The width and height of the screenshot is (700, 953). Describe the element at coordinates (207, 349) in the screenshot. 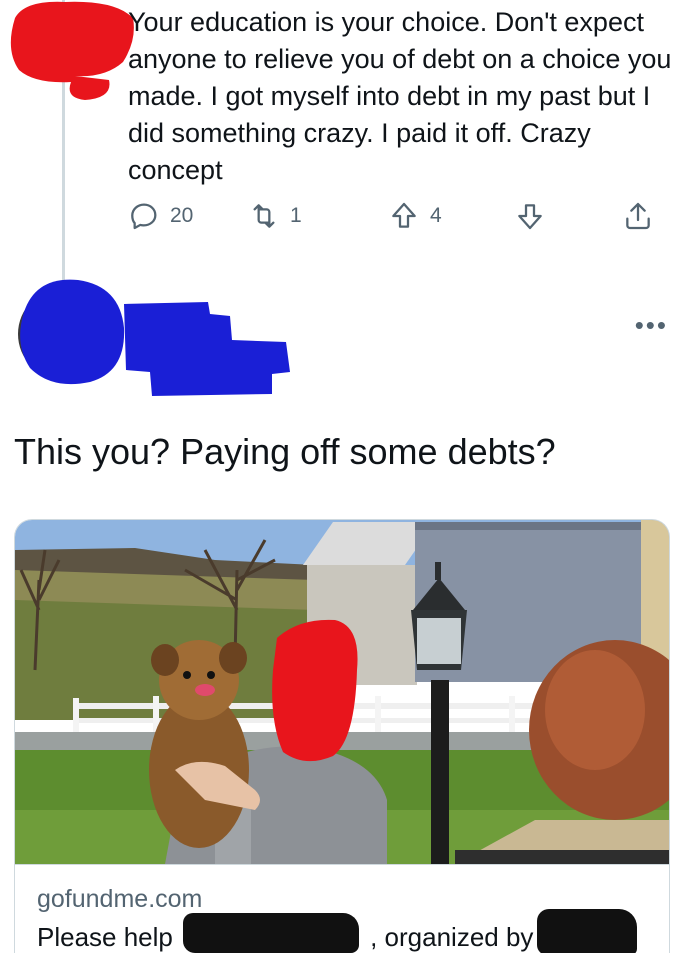

I see `redacted-username` at that location.